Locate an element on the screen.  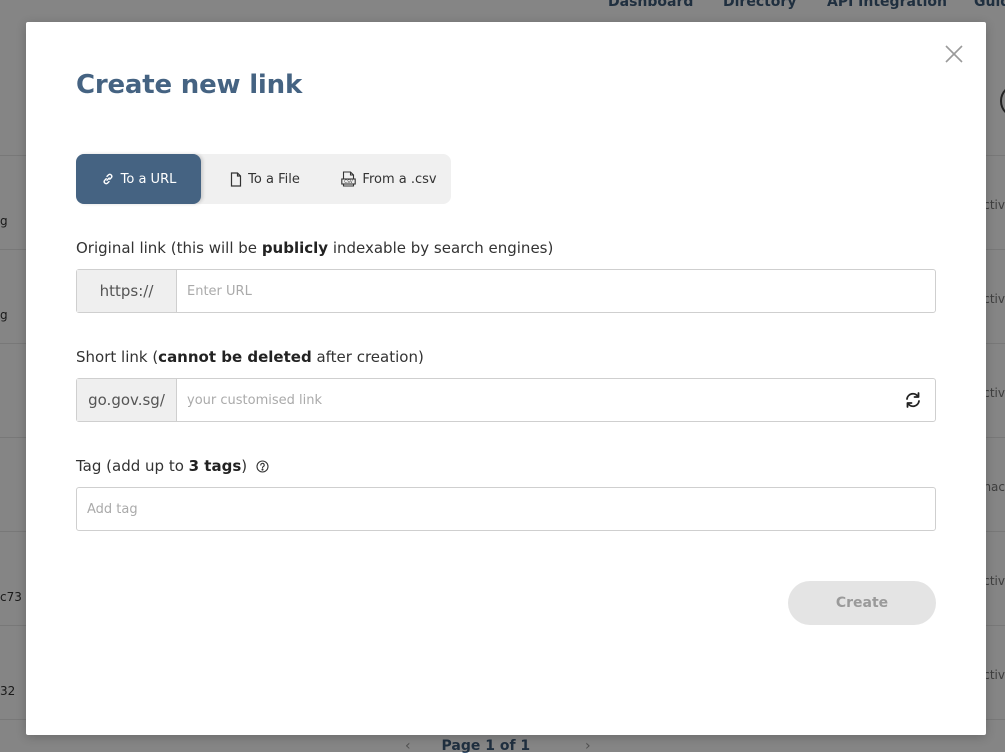
original-link-input-group: https:// is located at coordinates (506, 291).